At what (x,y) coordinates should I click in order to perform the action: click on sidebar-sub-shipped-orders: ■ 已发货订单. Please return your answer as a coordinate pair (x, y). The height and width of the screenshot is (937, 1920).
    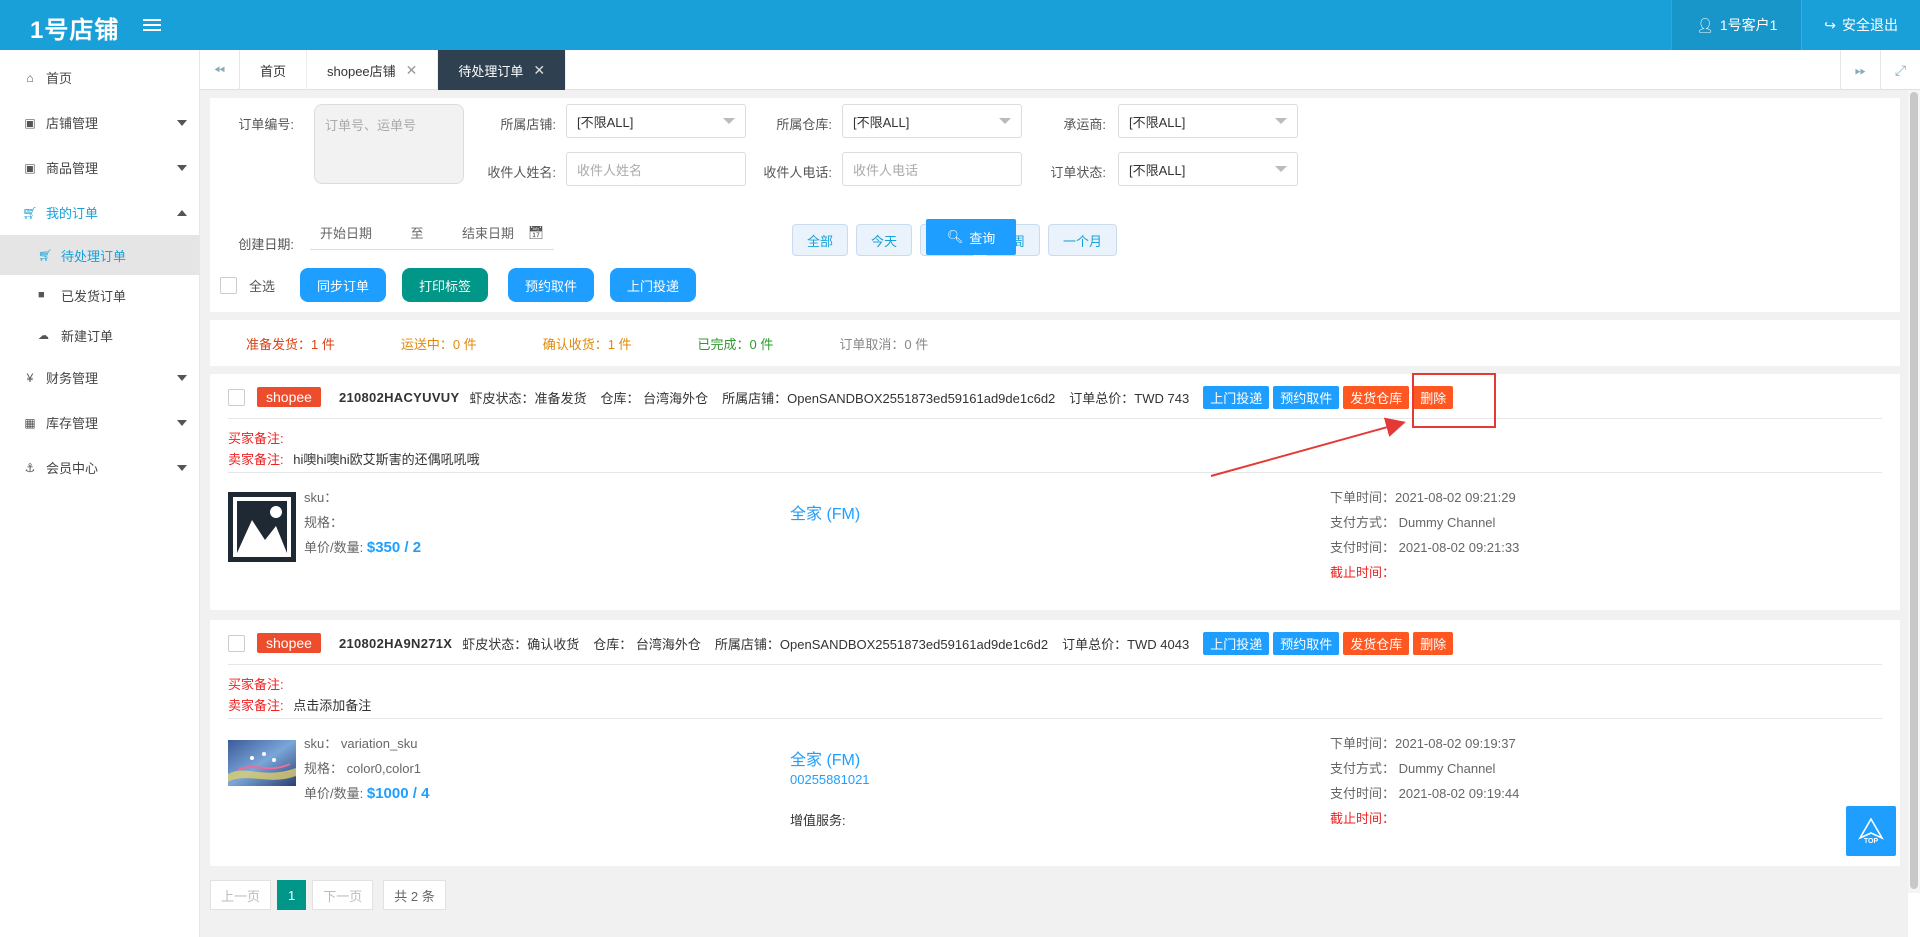
    Looking at the image, I should click on (99, 295).